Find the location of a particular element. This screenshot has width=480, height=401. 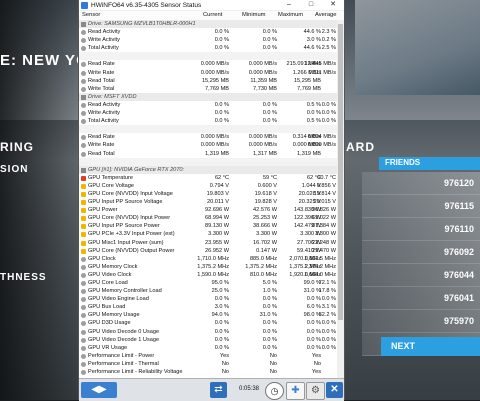

scrollbar-thumb is located at coordinates (340, 172).